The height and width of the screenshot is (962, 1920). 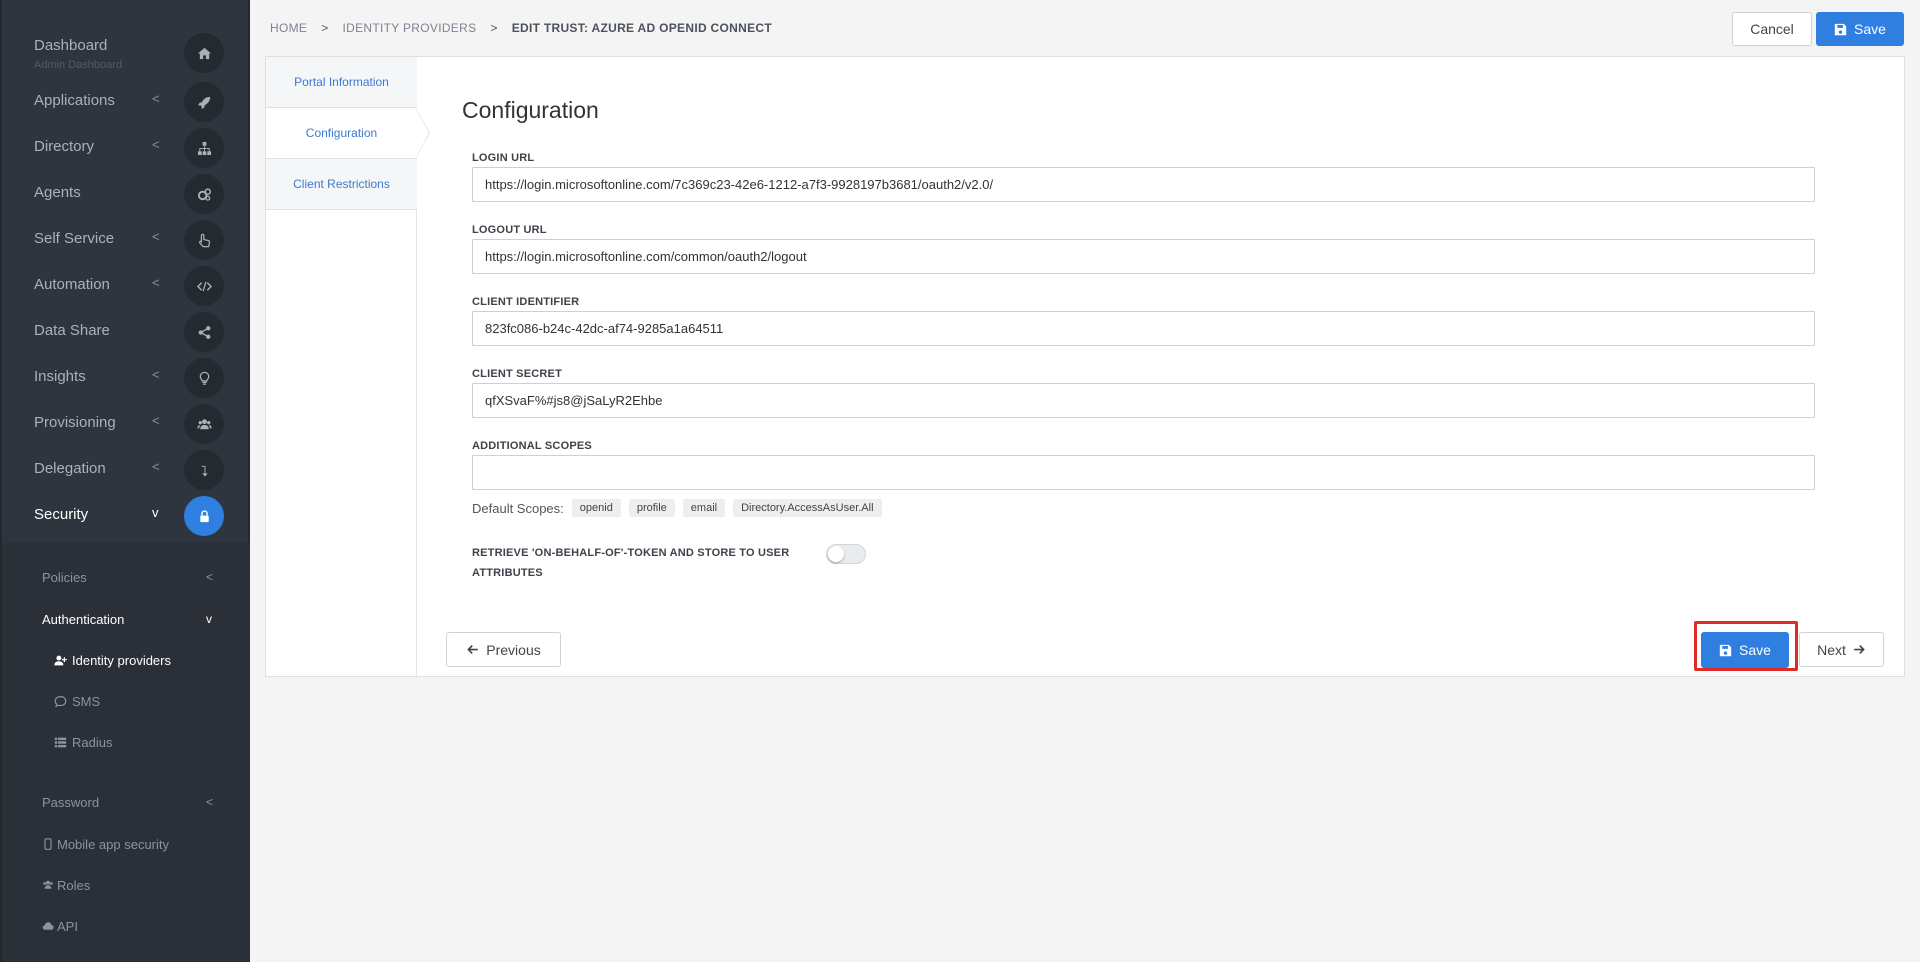 I want to click on scope-chip: openid, so click(x=596, y=508).